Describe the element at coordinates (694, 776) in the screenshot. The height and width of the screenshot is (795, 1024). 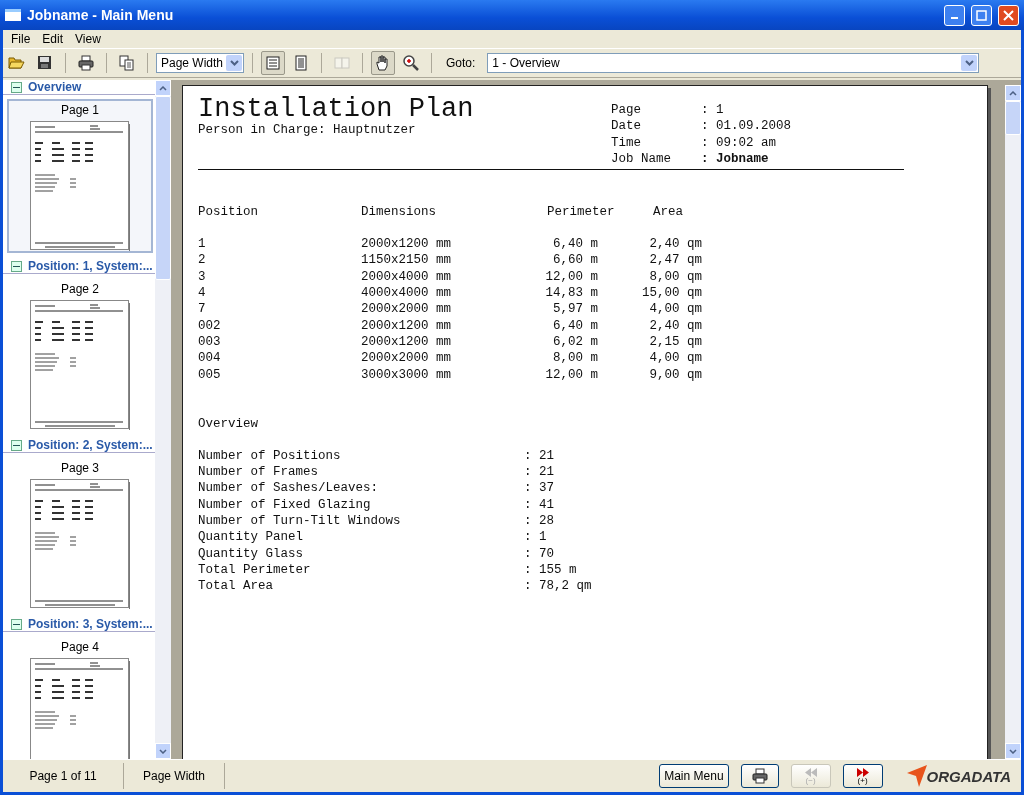
I see `main-menu-button: Main Menu` at that location.